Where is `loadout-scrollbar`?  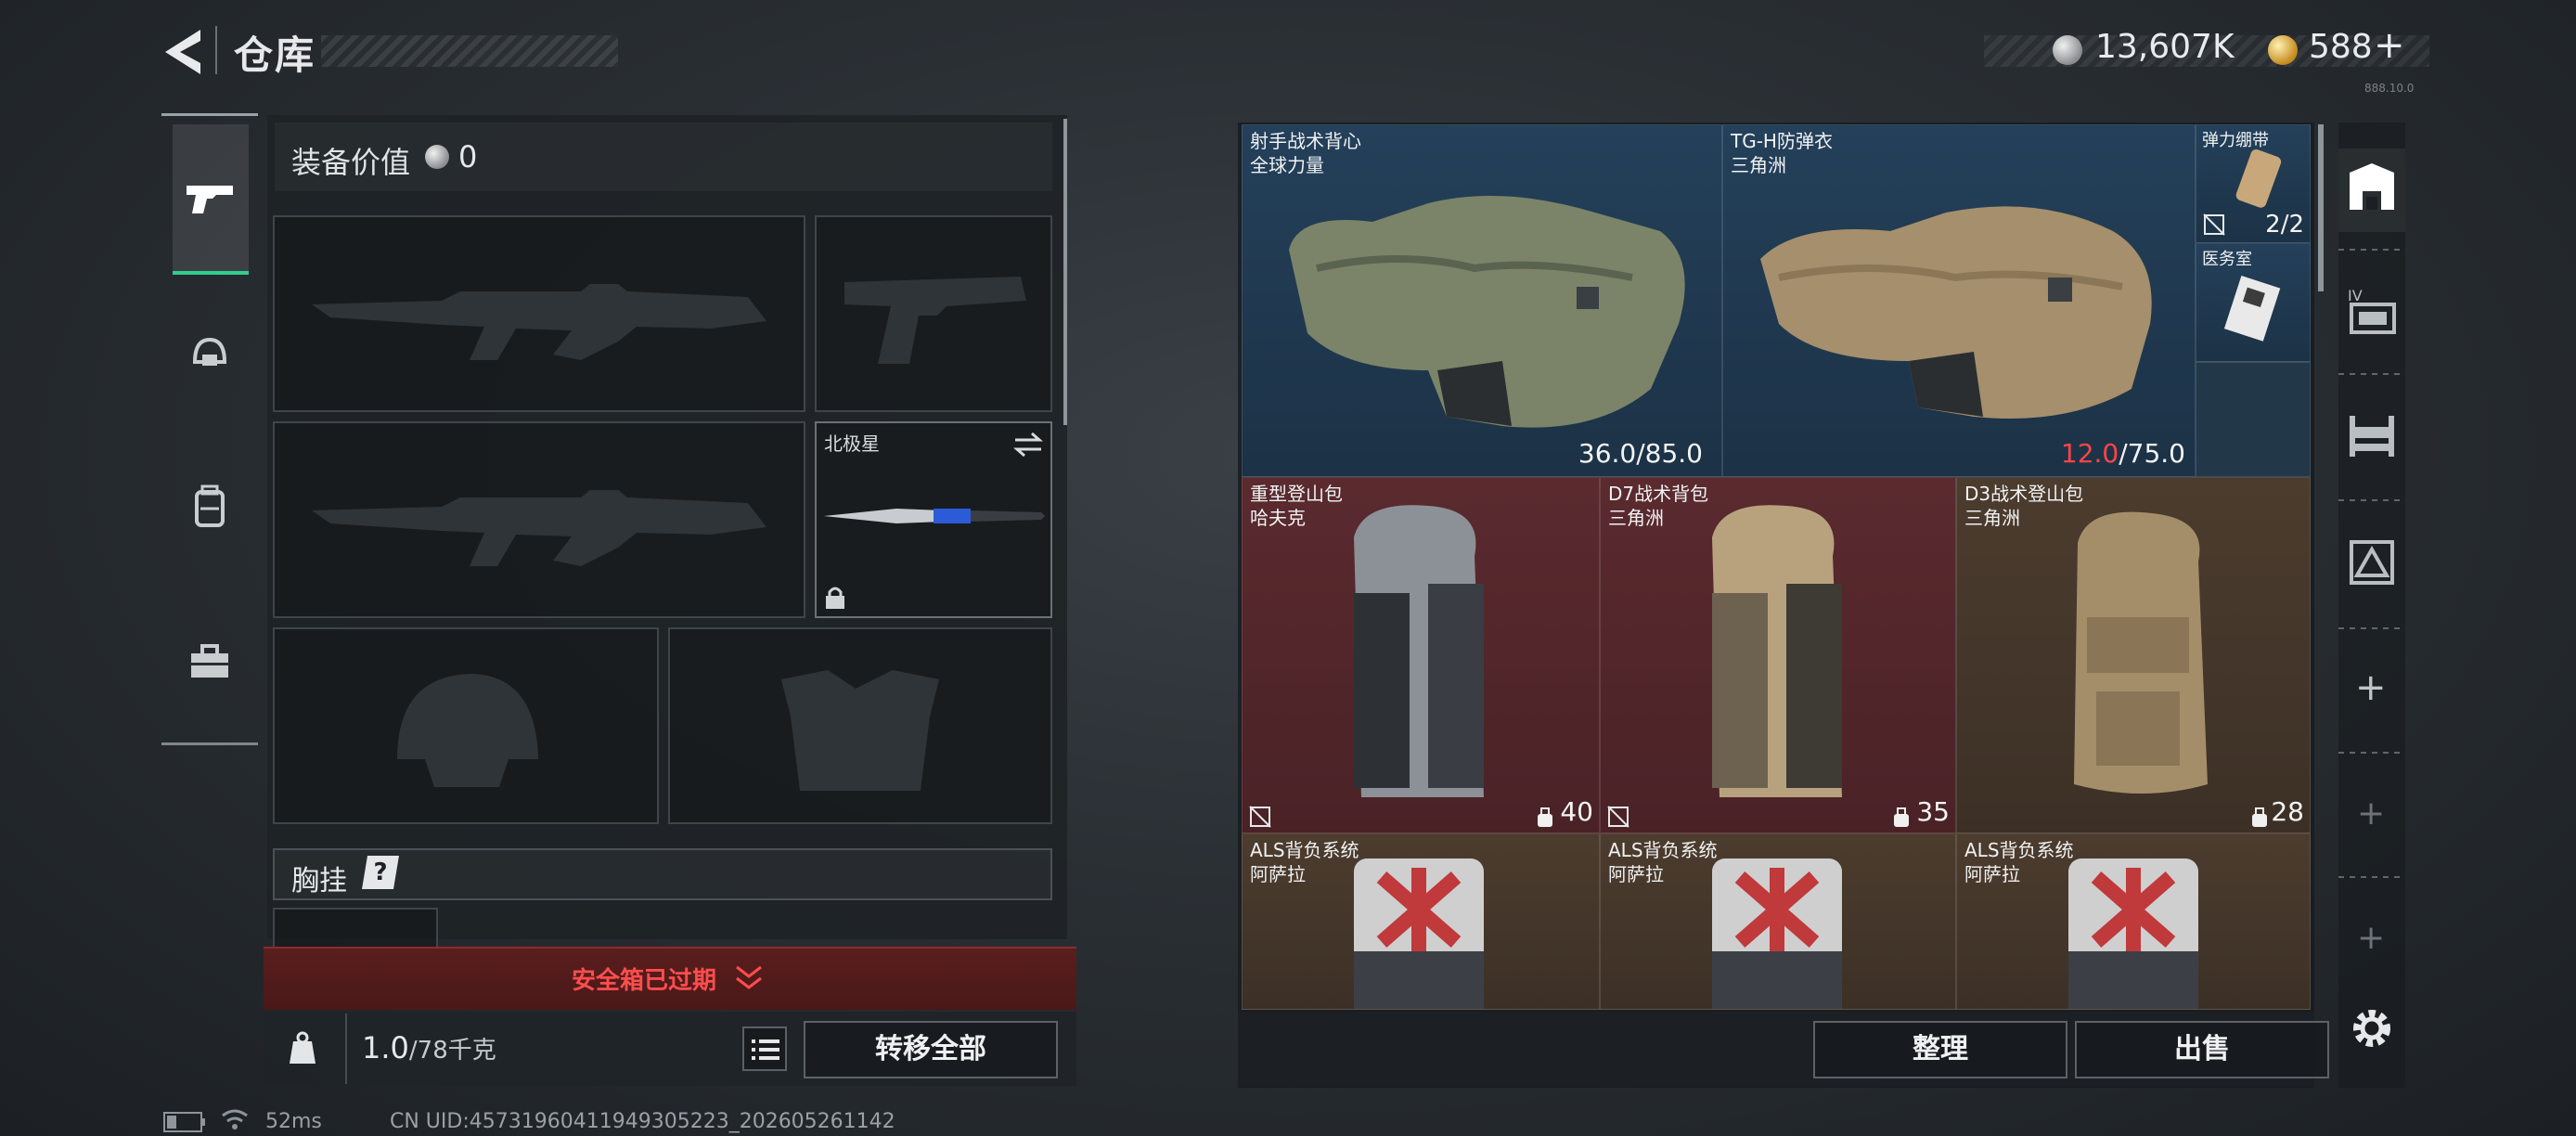
loadout-scrollbar is located at coordinates (1065, 272).